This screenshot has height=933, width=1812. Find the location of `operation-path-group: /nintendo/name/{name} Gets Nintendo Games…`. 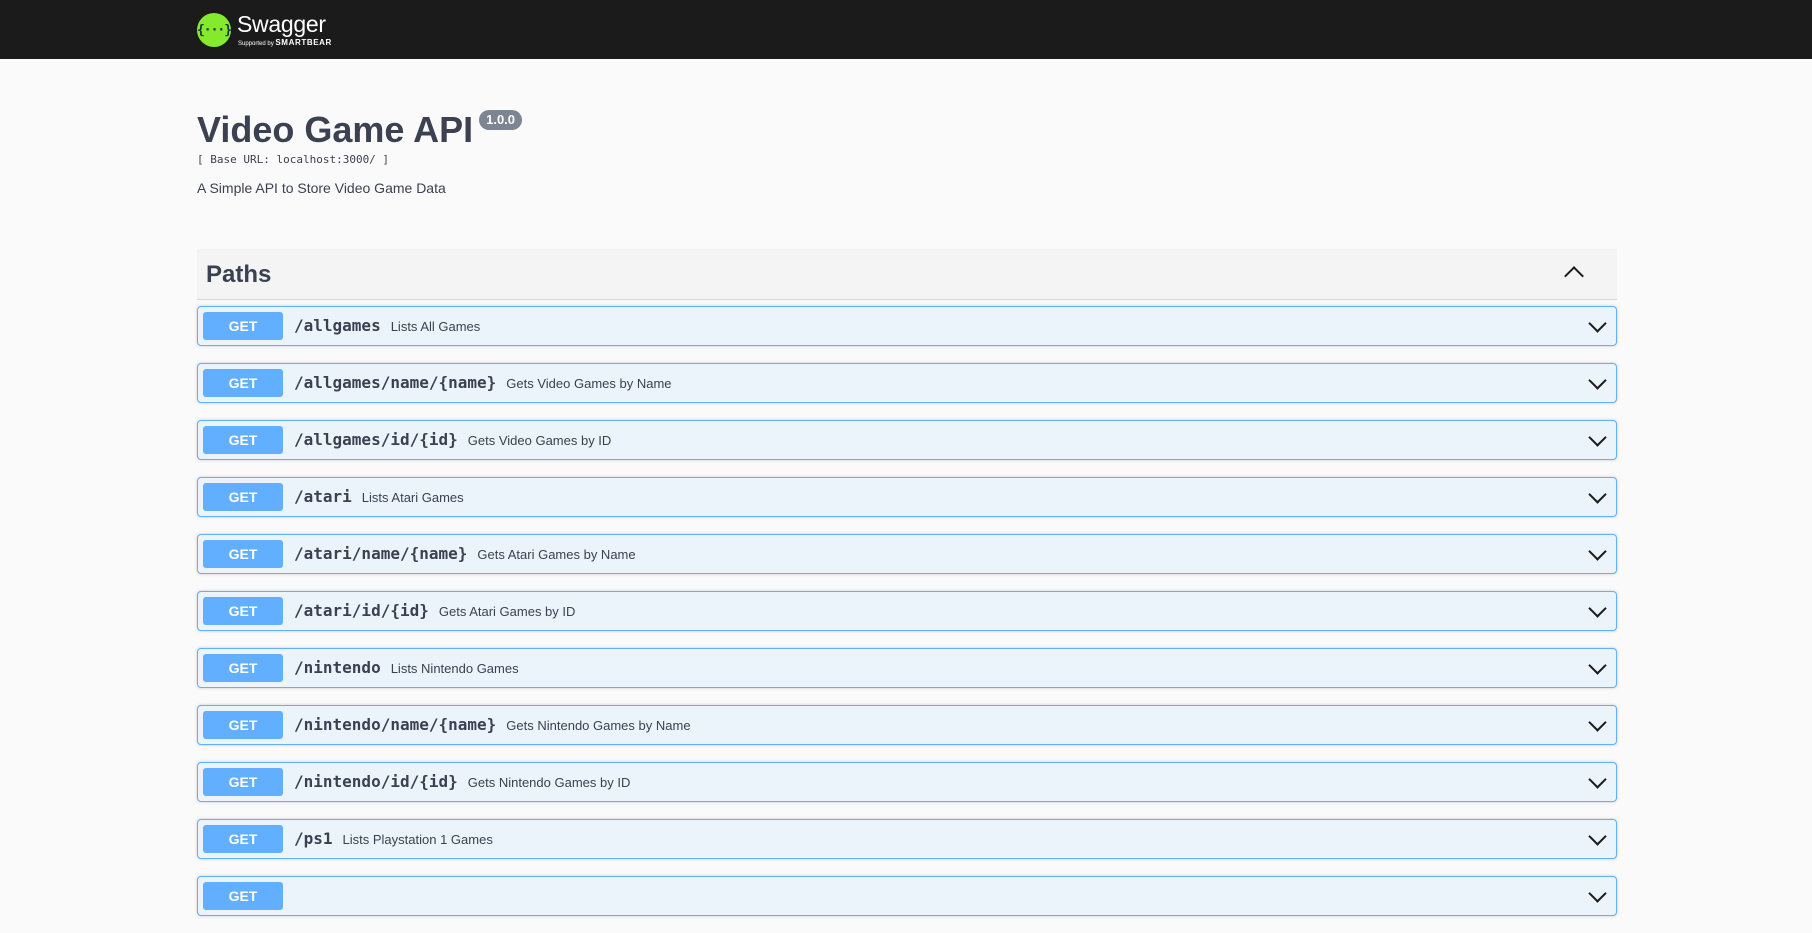

operation-path-group: /nintendo/name/{name} Gets Nintendo Games… is located at coordinates (492, 724).